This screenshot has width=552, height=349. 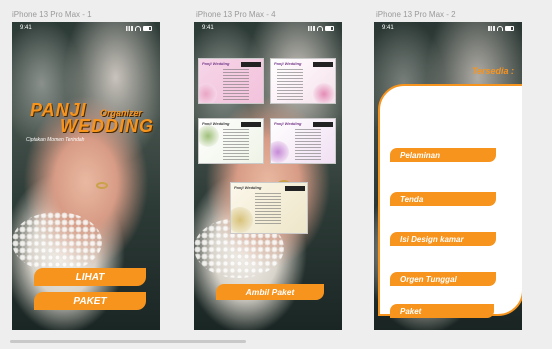 I want to click on frame-label-2: iPhone 13 Pro Max - 2, so click(x=416, y=14).